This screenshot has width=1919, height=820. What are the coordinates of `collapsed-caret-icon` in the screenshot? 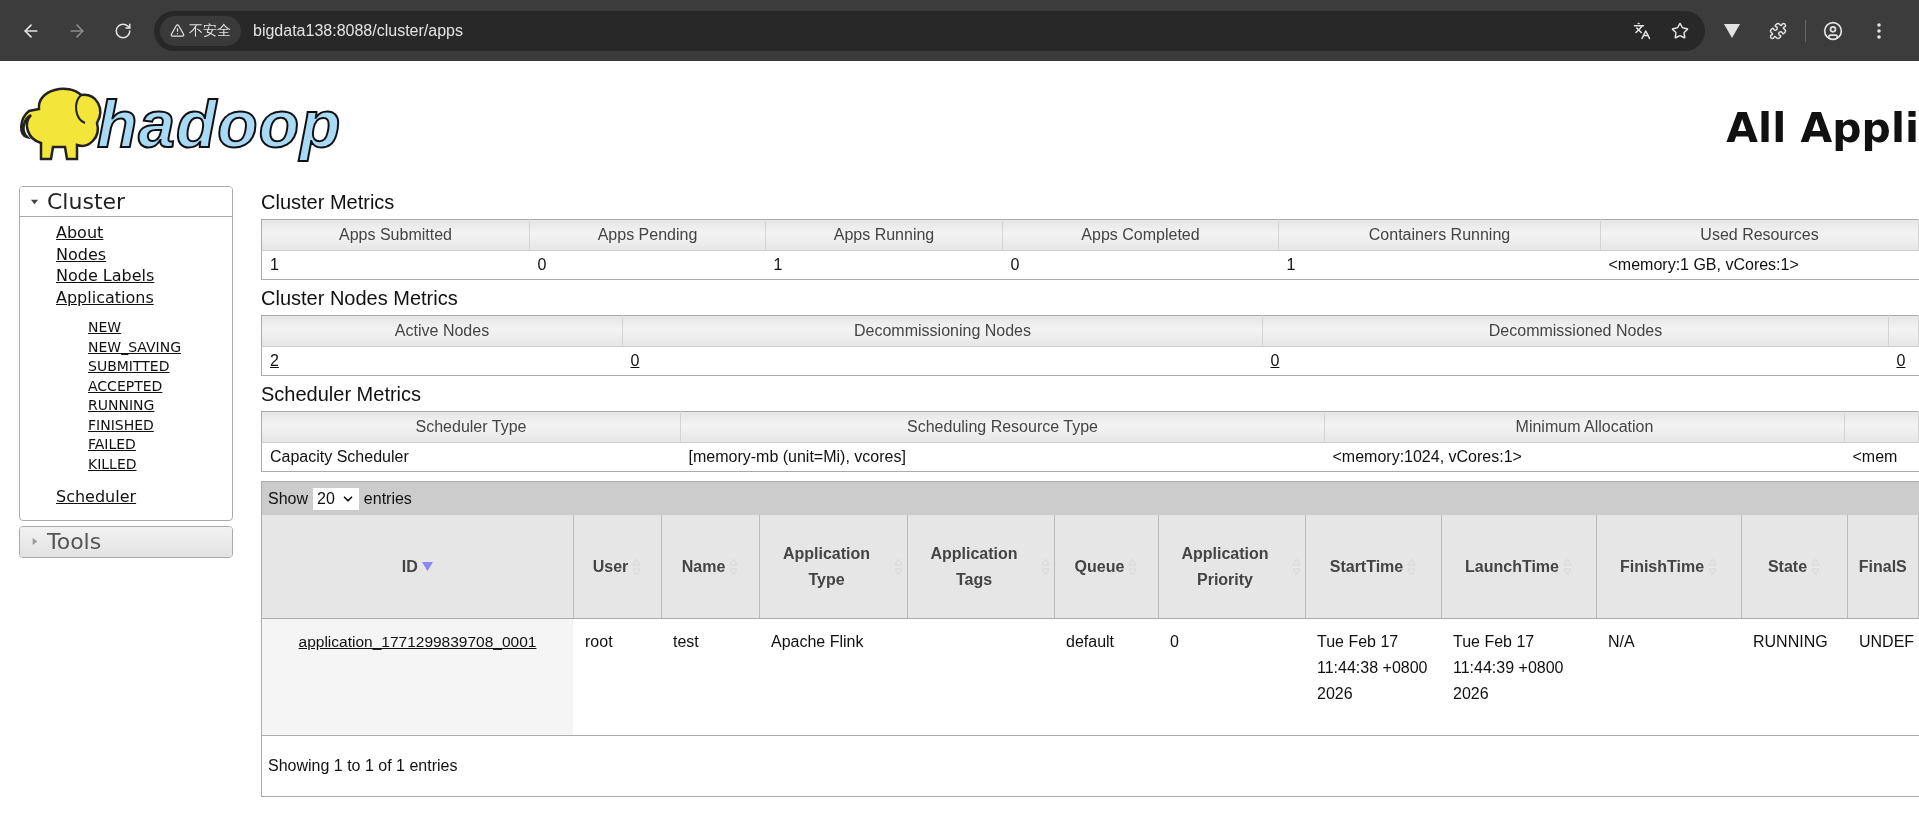 It's located at (34, 541).